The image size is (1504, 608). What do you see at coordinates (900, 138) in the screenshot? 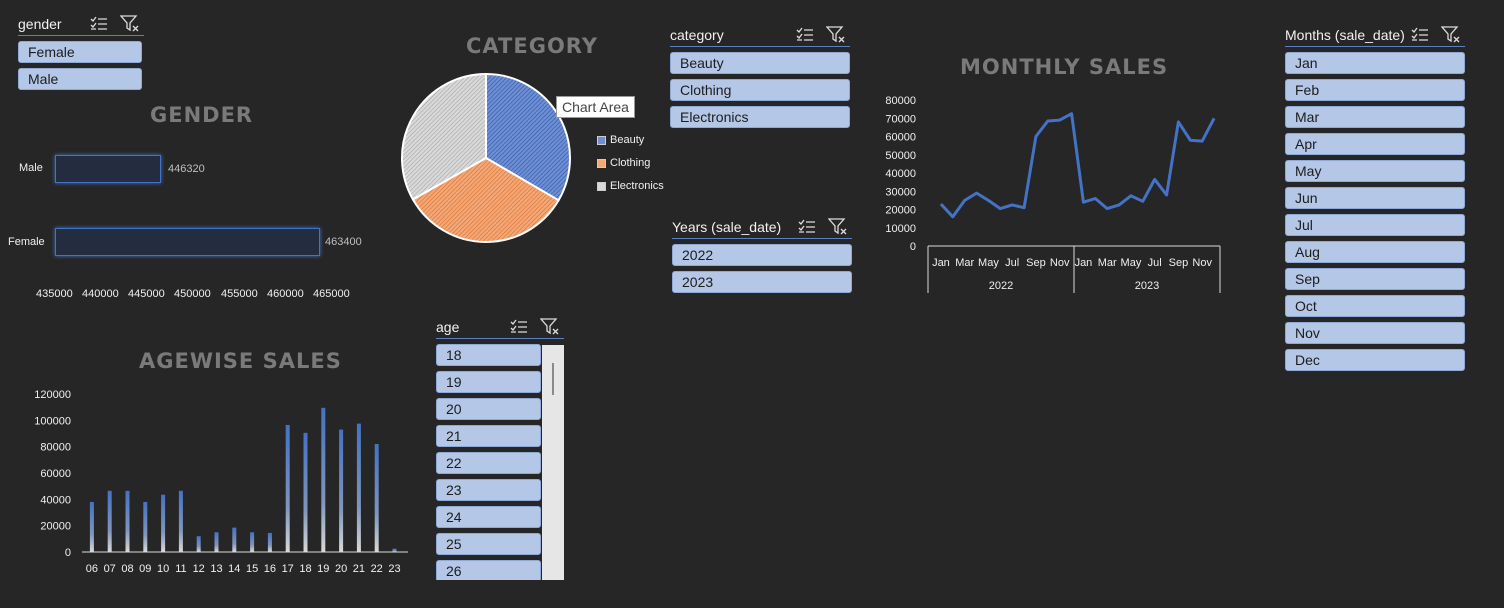
I see `monthly-y-tick: 60000` at bounding box center [900, 138].